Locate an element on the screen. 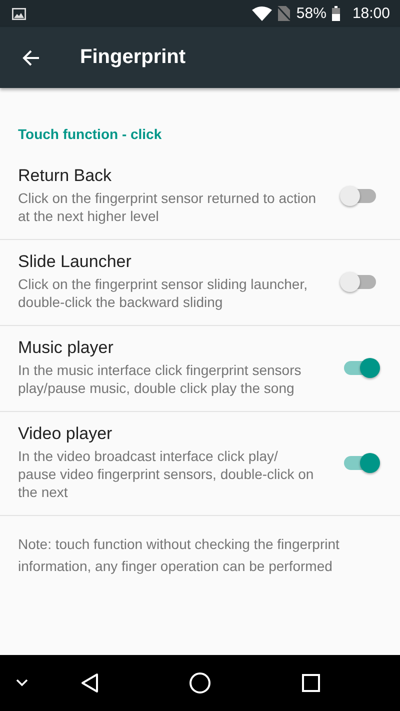 Image resolution: width=400 pixels, height=711 pixels. setting-title: Return Back is located at coordinates (65, 176).